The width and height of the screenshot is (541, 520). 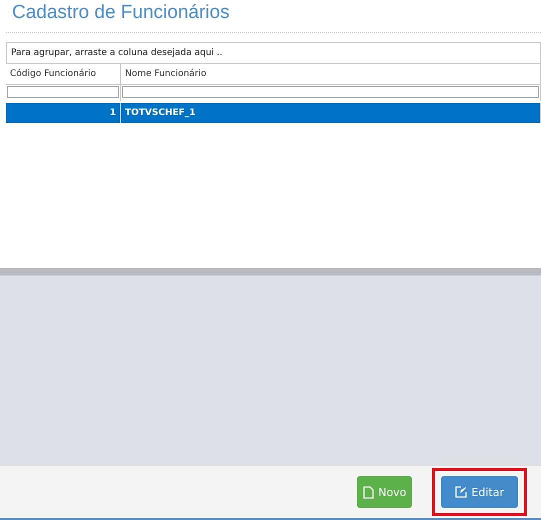 I want to click on edit-icon, so click(x=461, y=492).